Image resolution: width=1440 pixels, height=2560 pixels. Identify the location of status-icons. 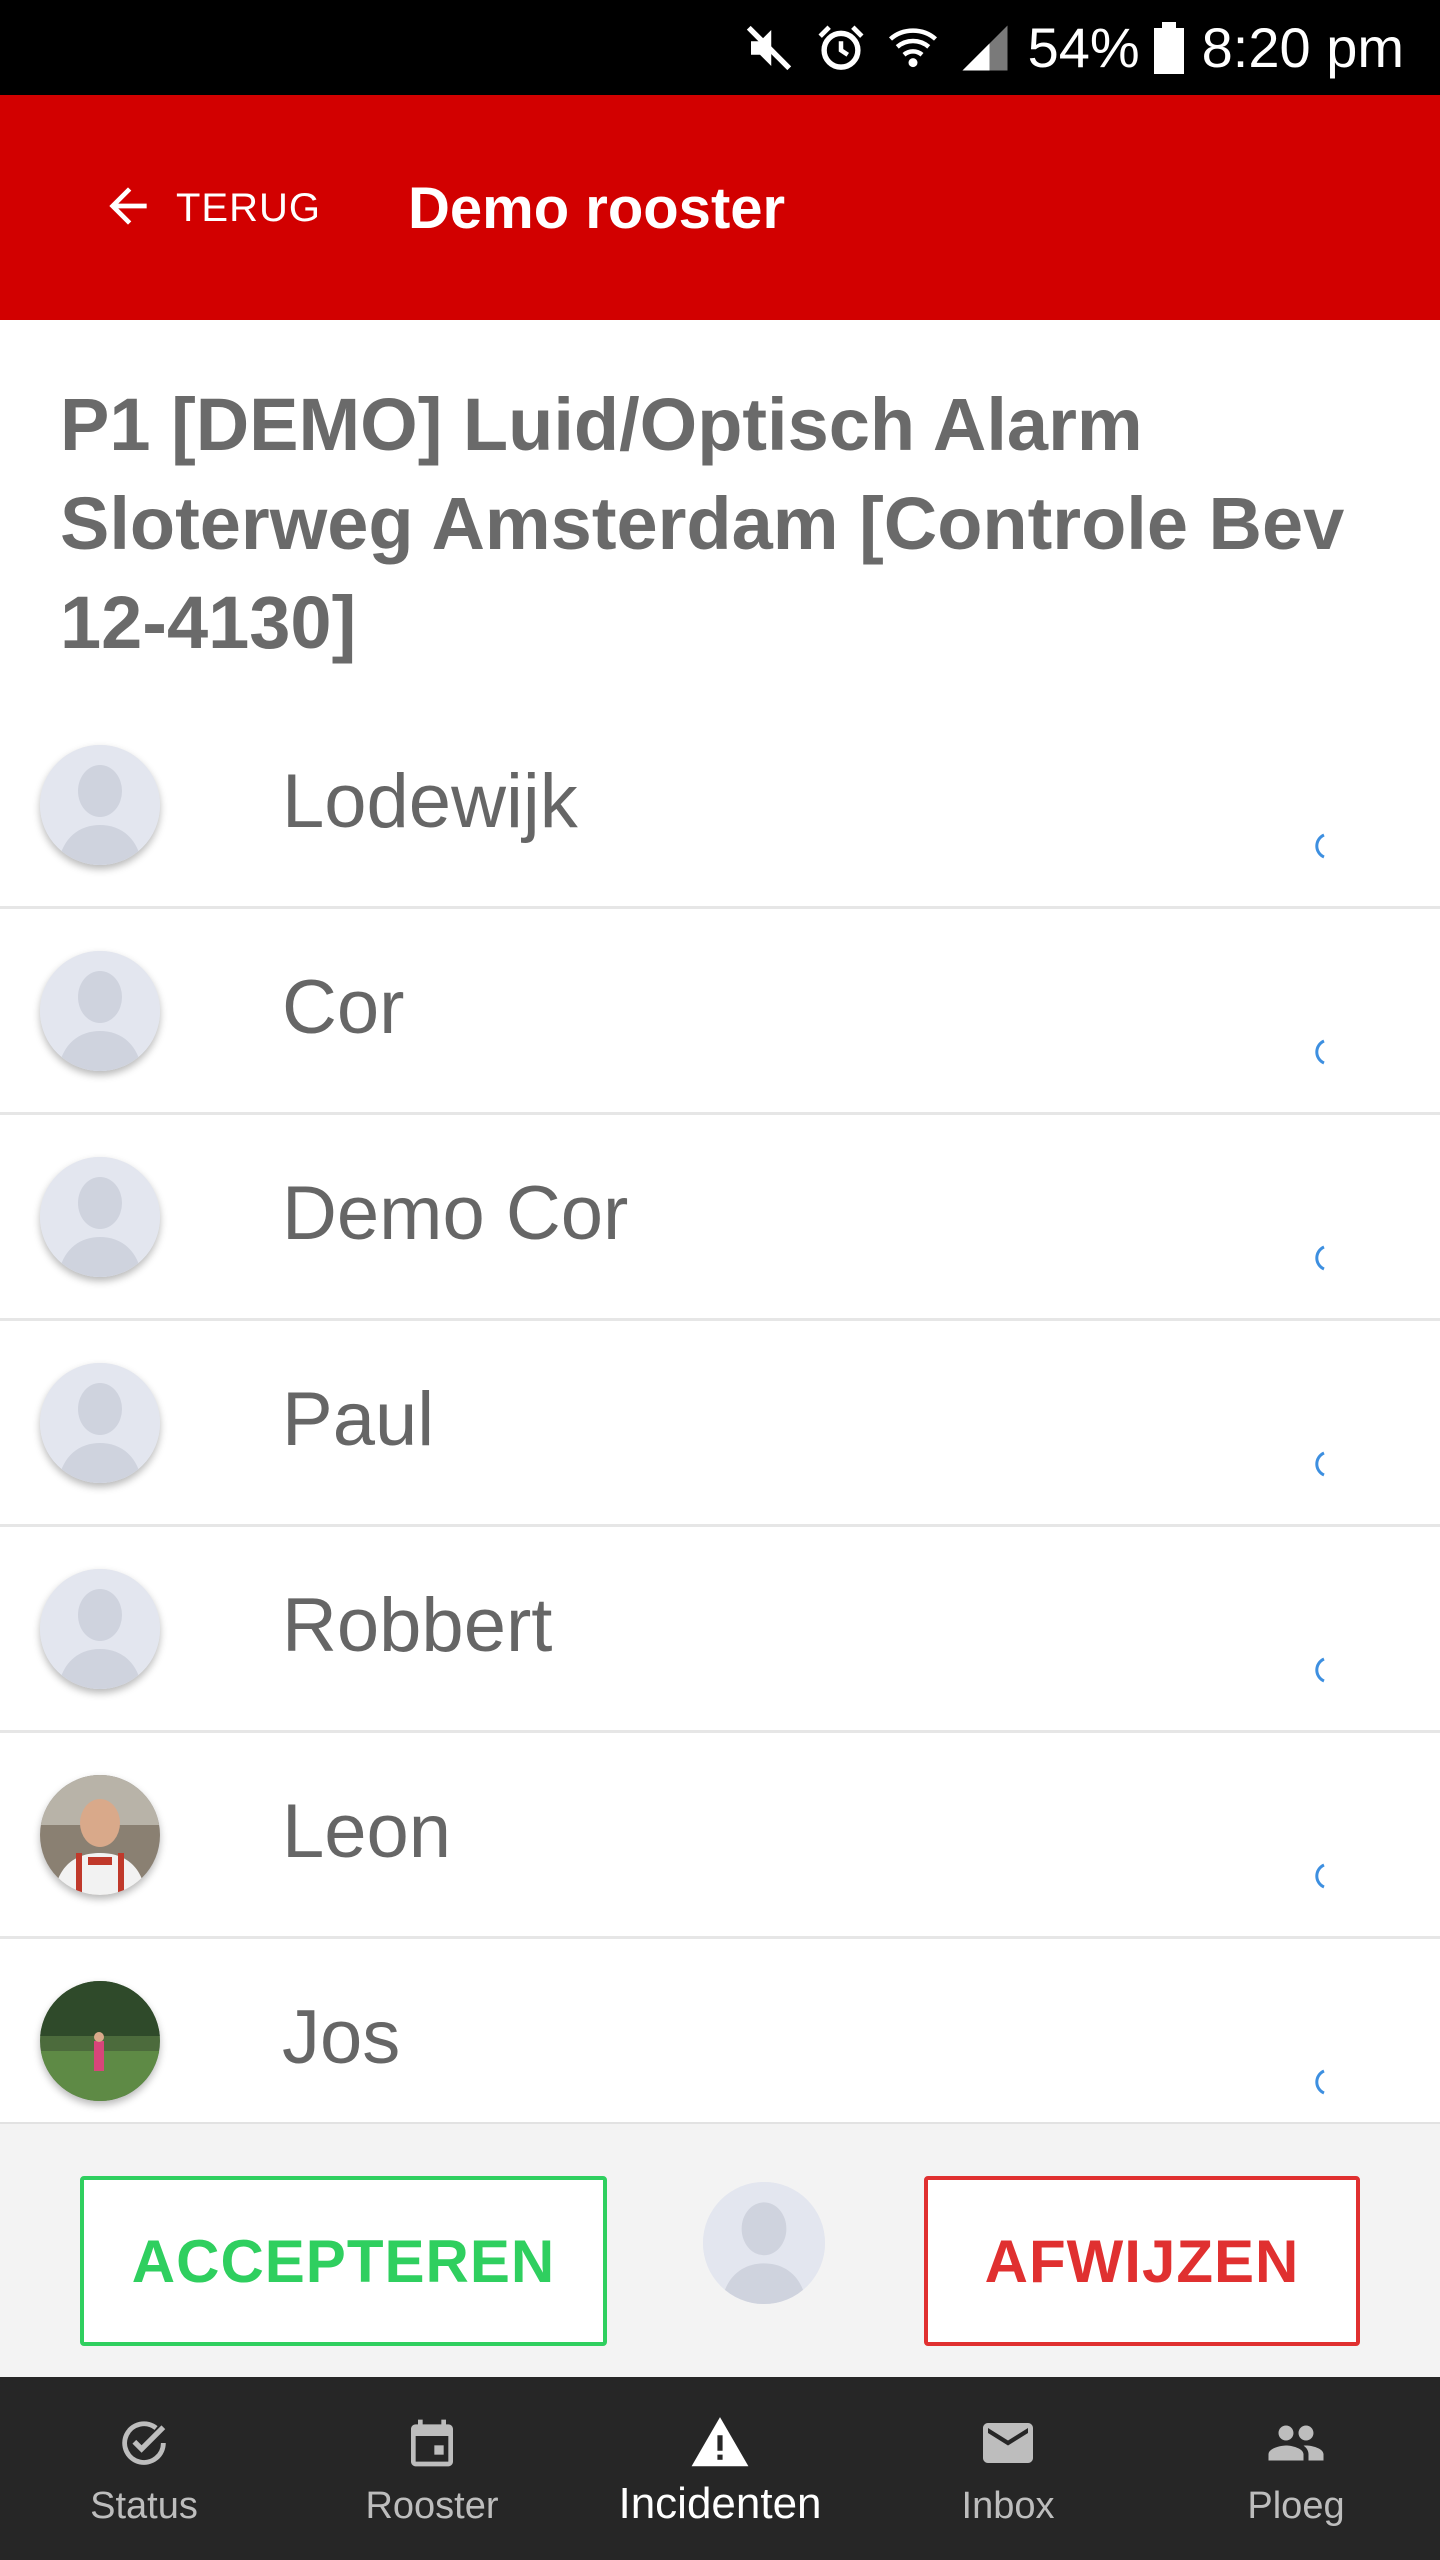
(877, 48).